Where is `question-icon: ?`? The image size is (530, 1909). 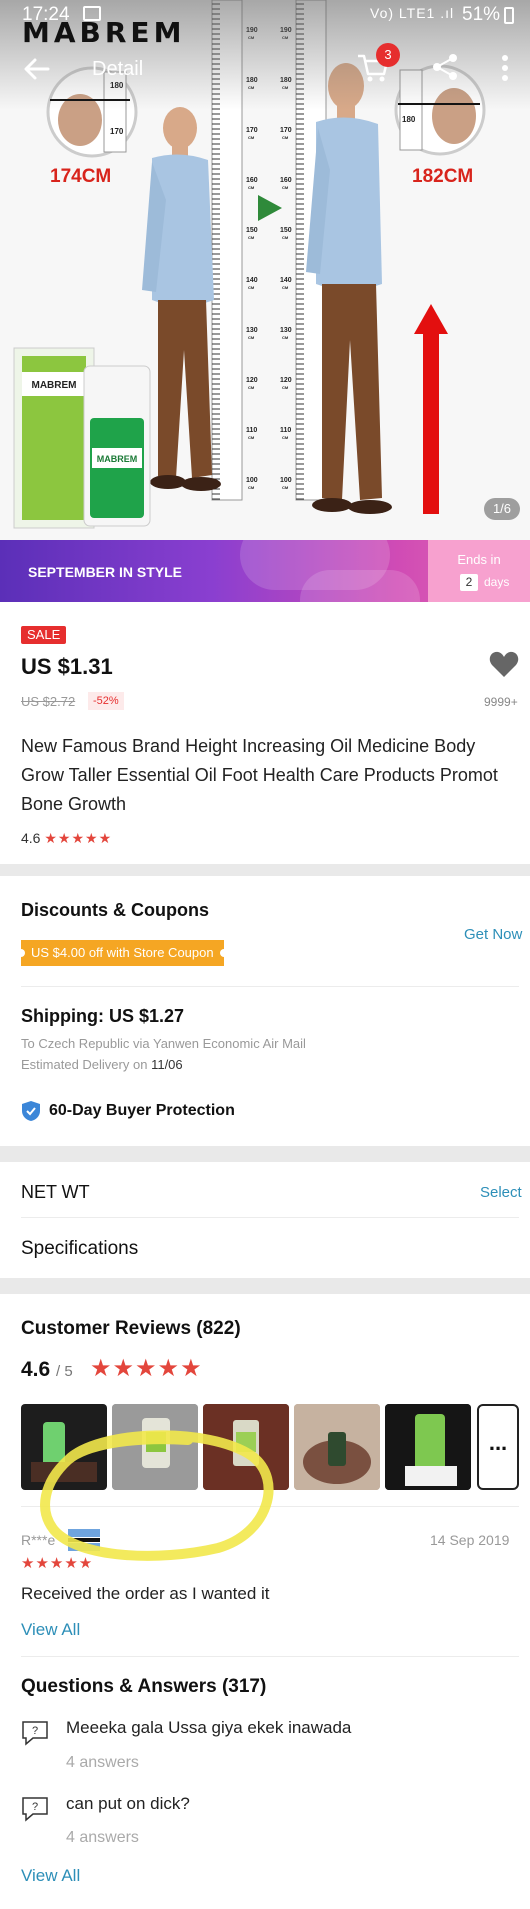 question-icon: ? is located at coordinates (35, 1809).